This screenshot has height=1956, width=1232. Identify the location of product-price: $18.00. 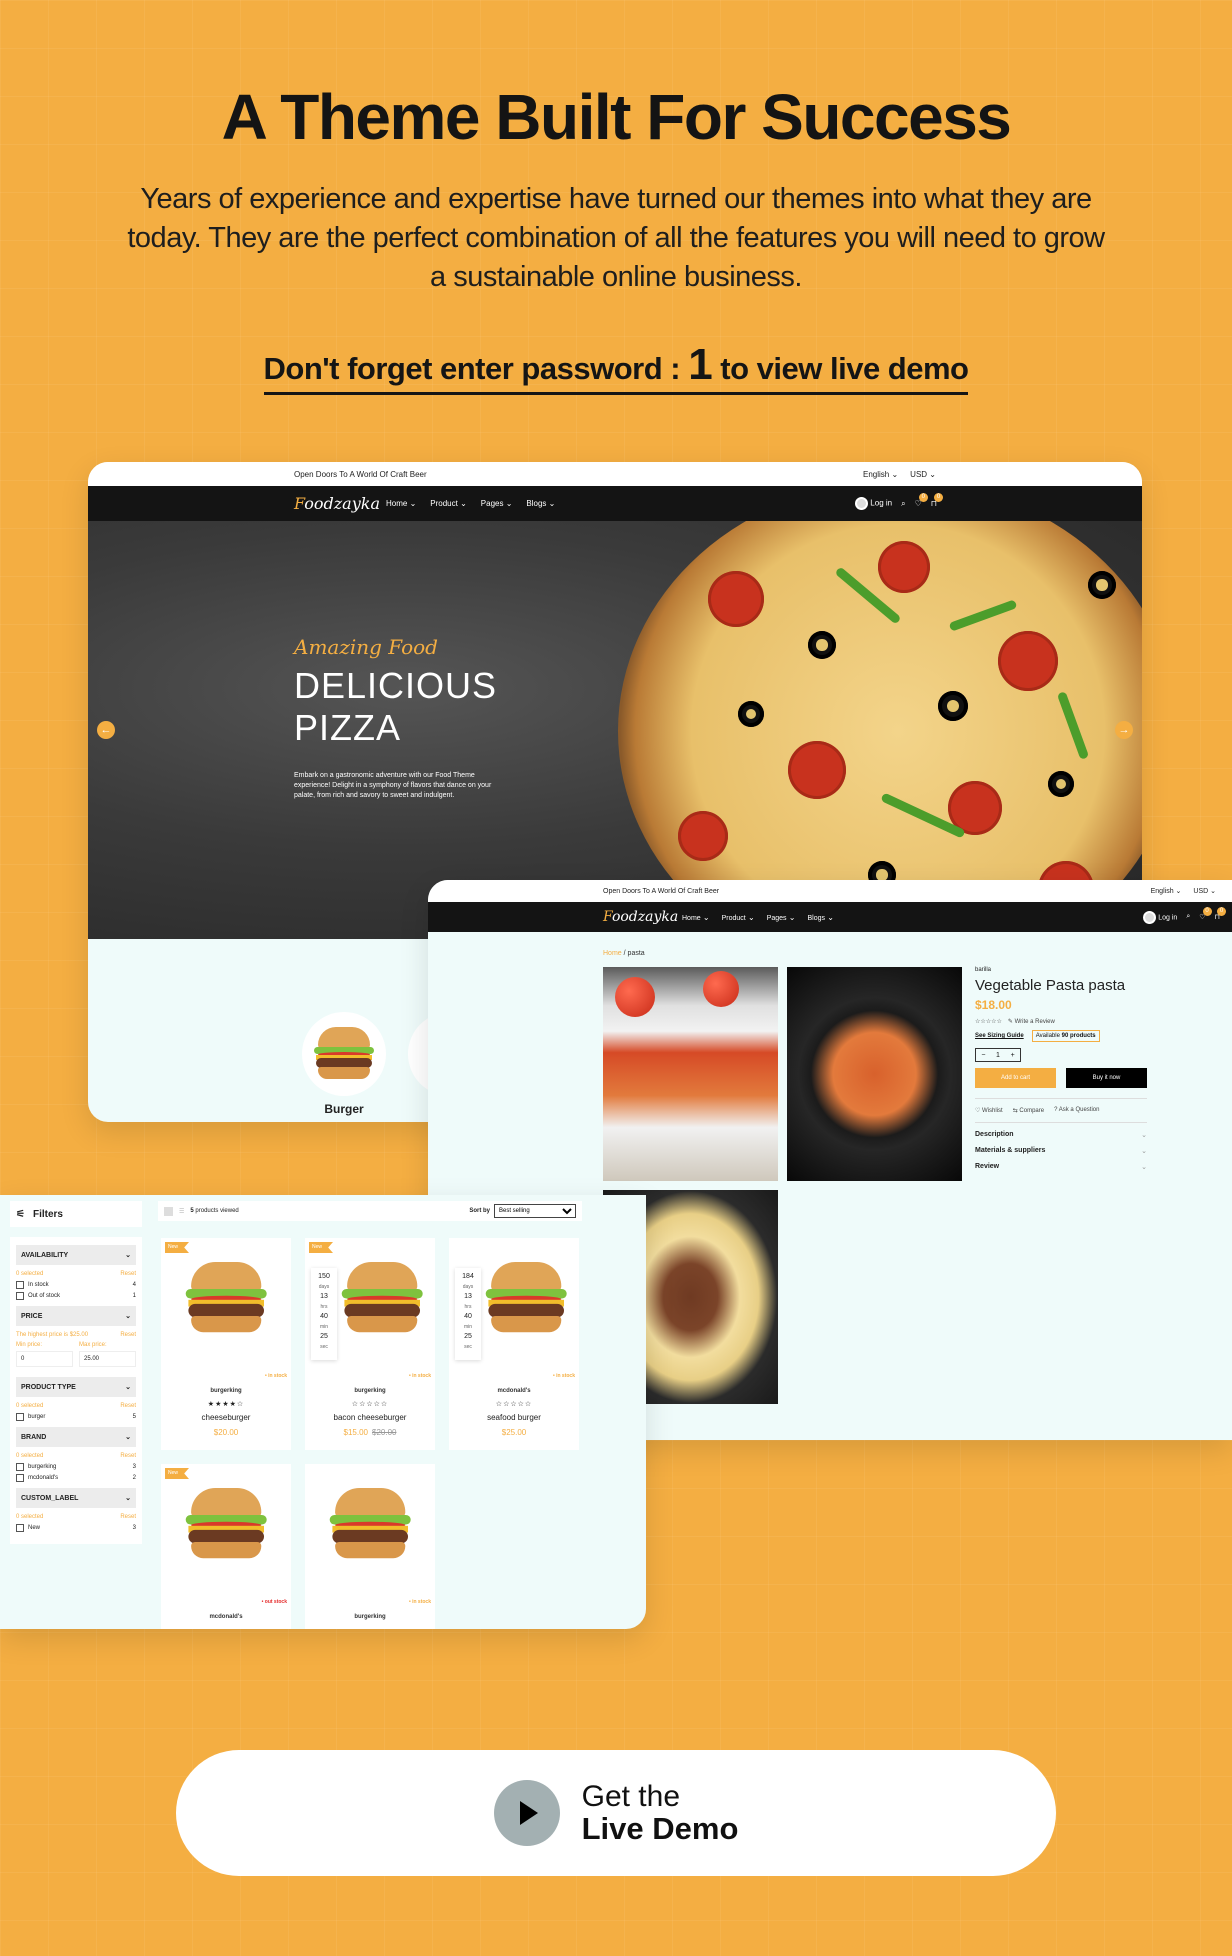
(993, 1005).